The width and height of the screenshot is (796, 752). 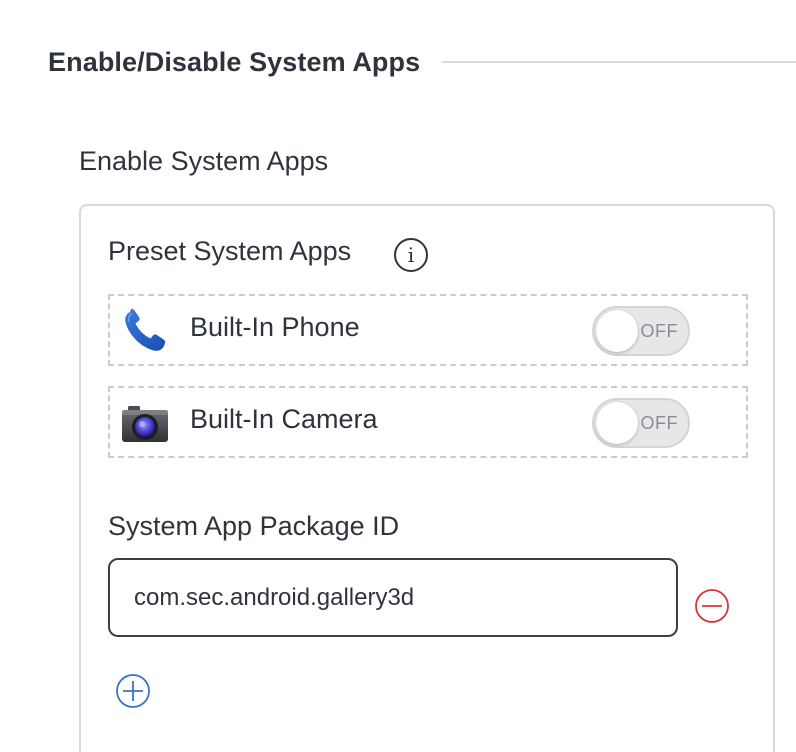 I want to click on section-header: Enable/Disable System Apps, so click(x=422, y=62).